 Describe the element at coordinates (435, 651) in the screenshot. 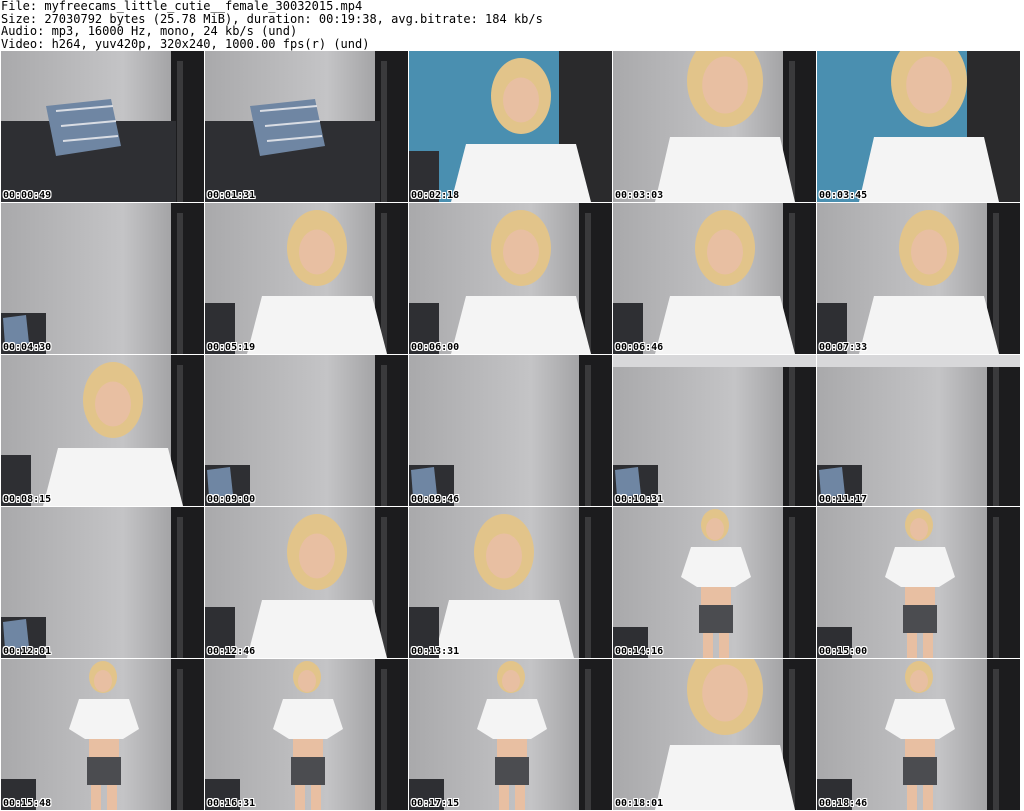

I see `timestamp-label: 00:13:31` at that location.